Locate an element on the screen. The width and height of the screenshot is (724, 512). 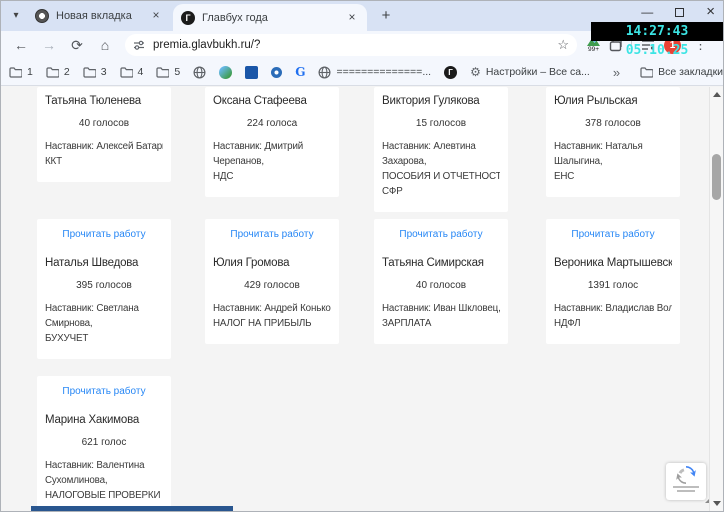
mentor-info: Наставник: Алексей Батарин, ККТ is located at coordinates (104, 154).